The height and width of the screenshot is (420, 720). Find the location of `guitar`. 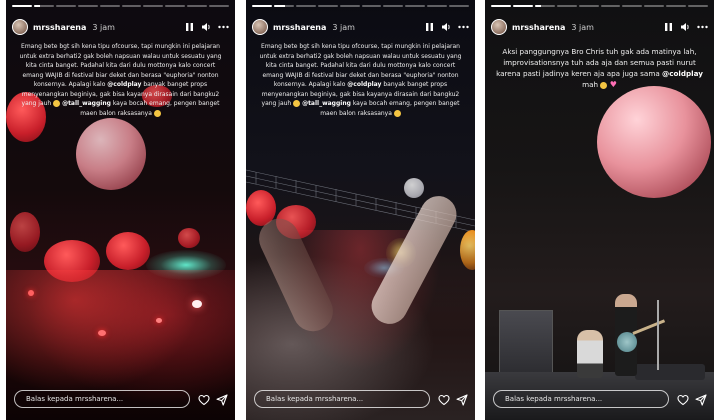

guitar is located at coordinates (627, 342).